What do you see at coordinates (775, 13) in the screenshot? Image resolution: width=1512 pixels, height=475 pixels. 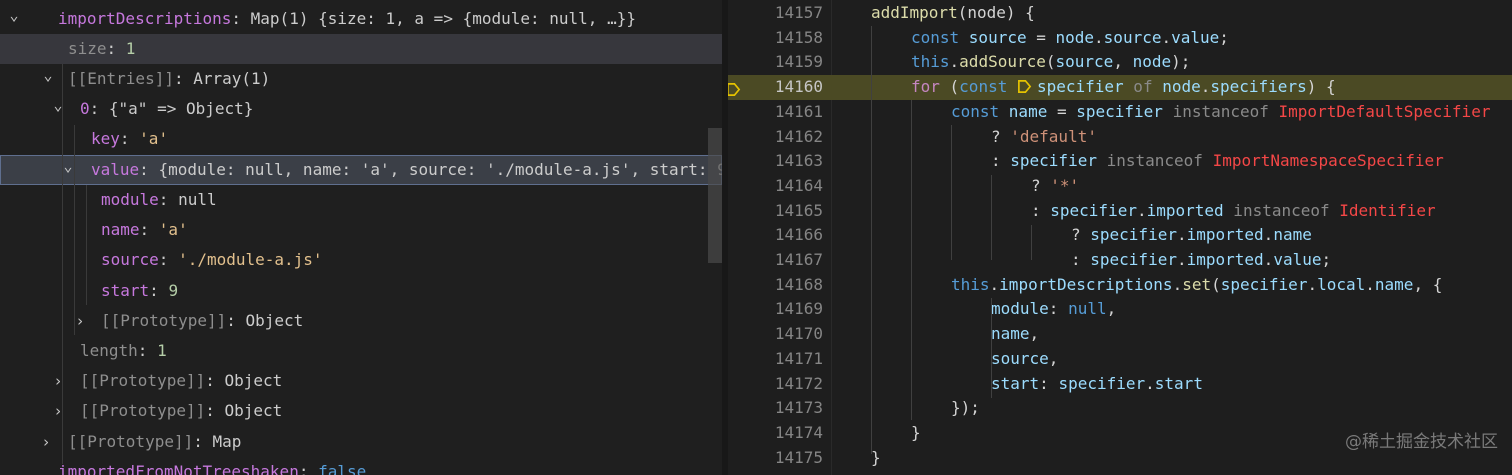 I see `line-number: 14157` at bounding box center [775, 13].